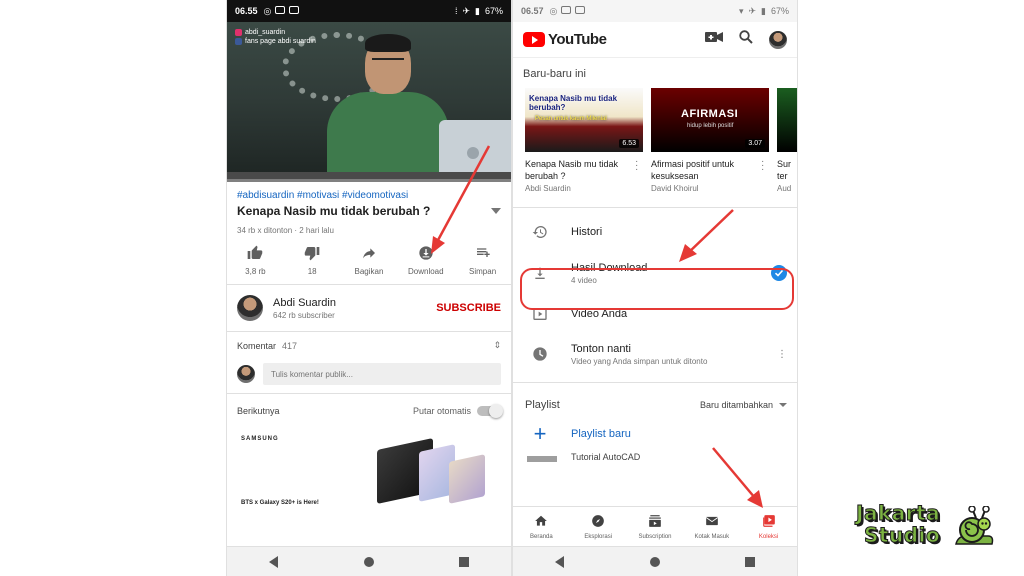 The image size is (1024, 576). I want to click on recent-video-card: Sur ter Aud, so click(787, 147).